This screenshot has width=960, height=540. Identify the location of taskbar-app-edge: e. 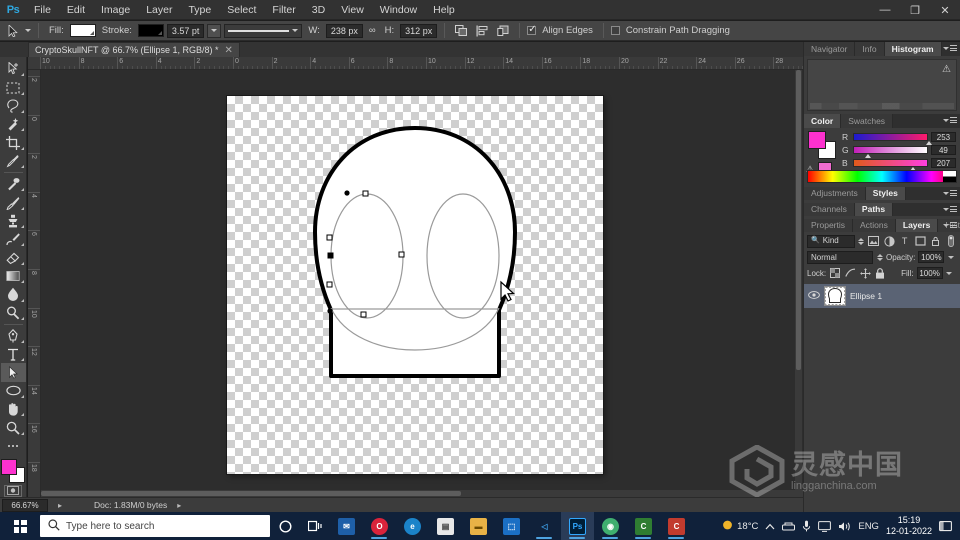
(412, 526).